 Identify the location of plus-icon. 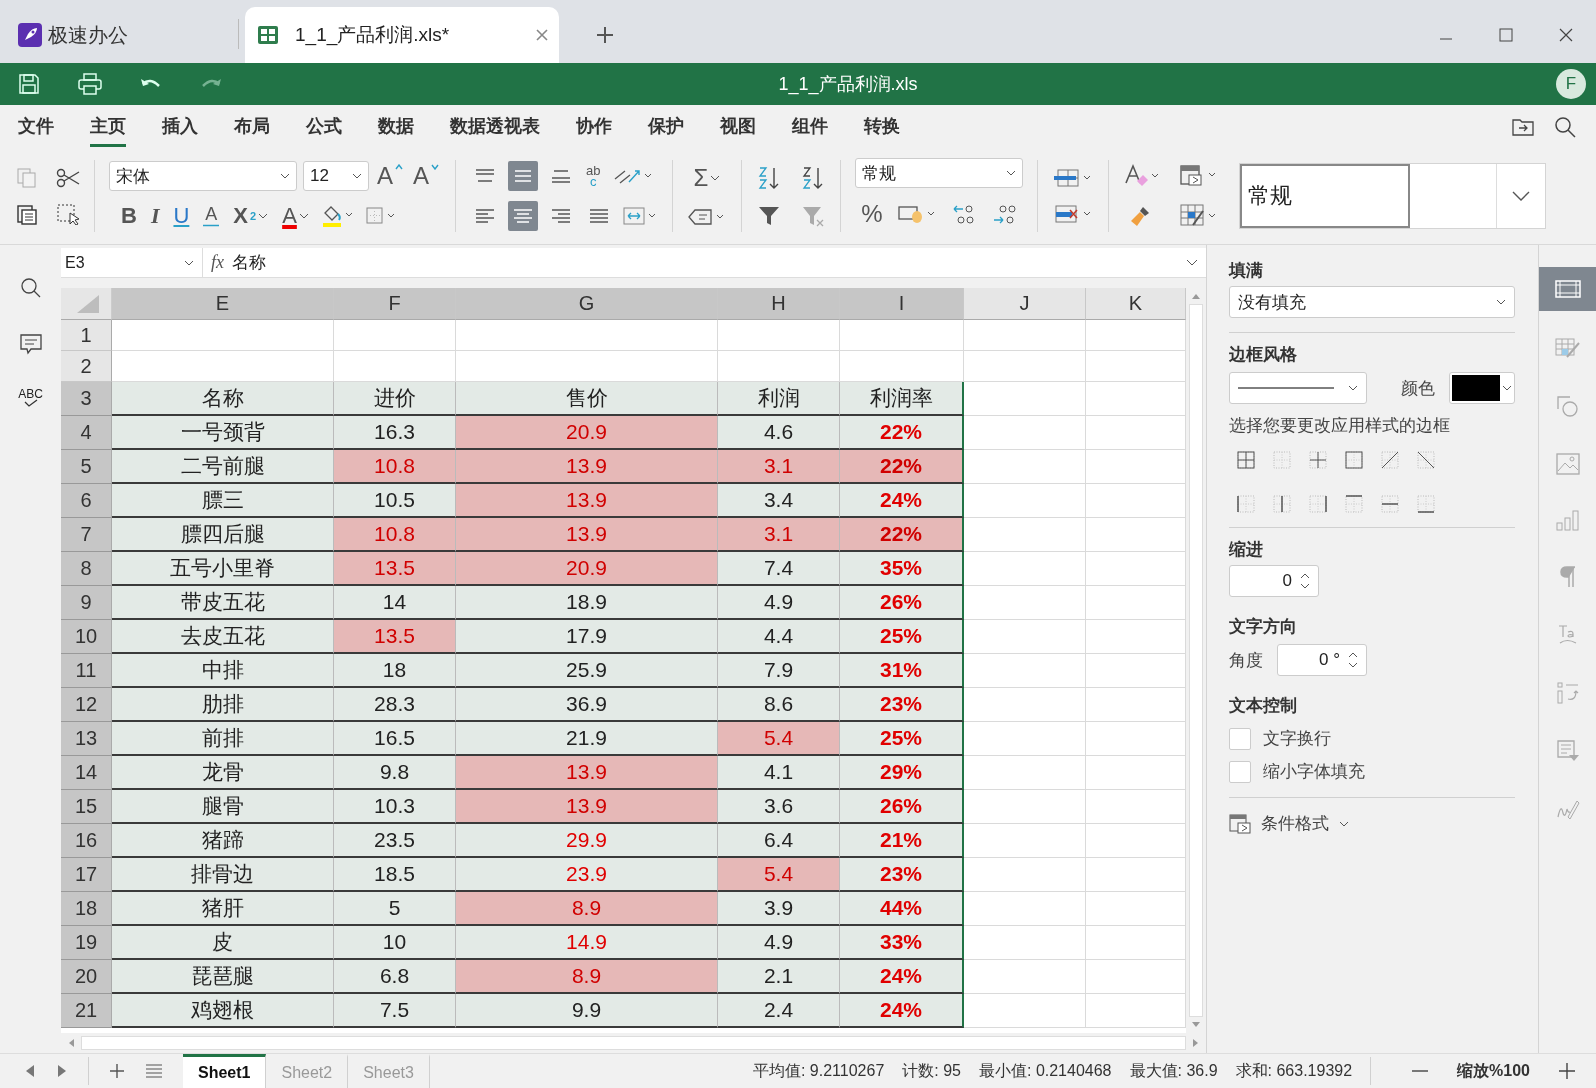
(605, 35).